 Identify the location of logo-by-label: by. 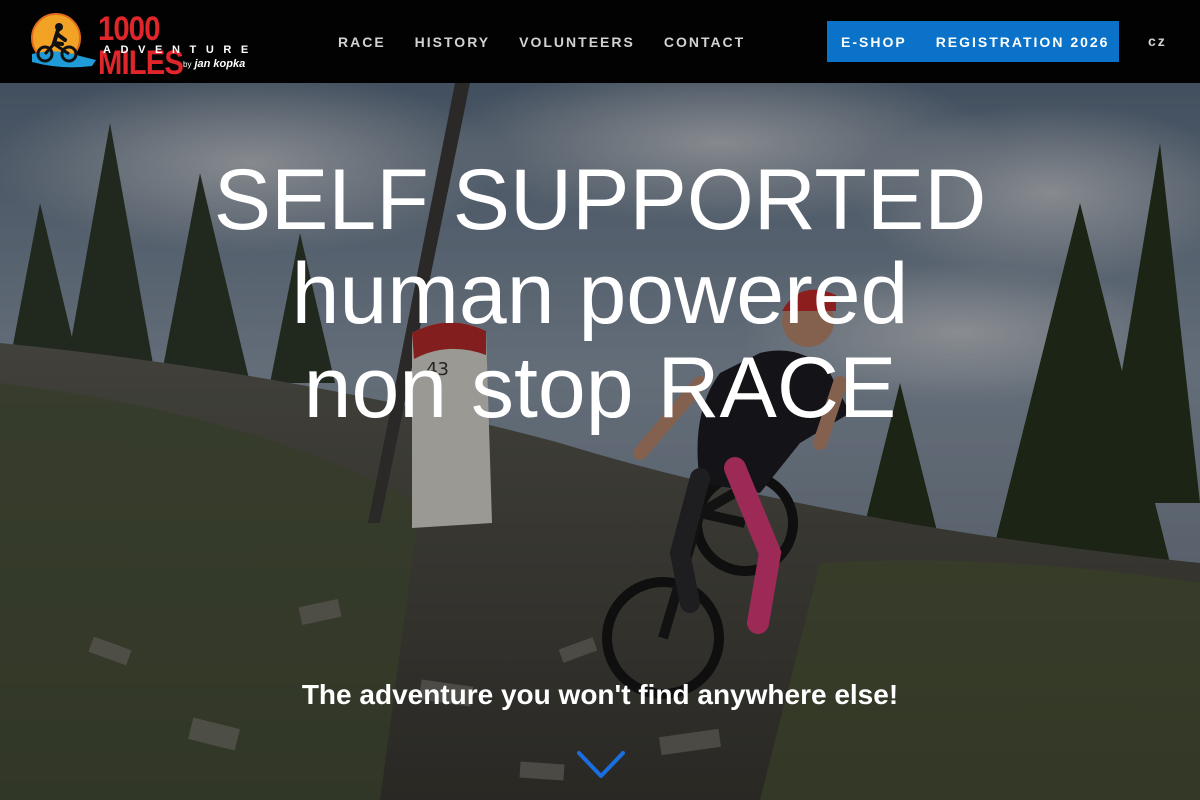
(187, 64).